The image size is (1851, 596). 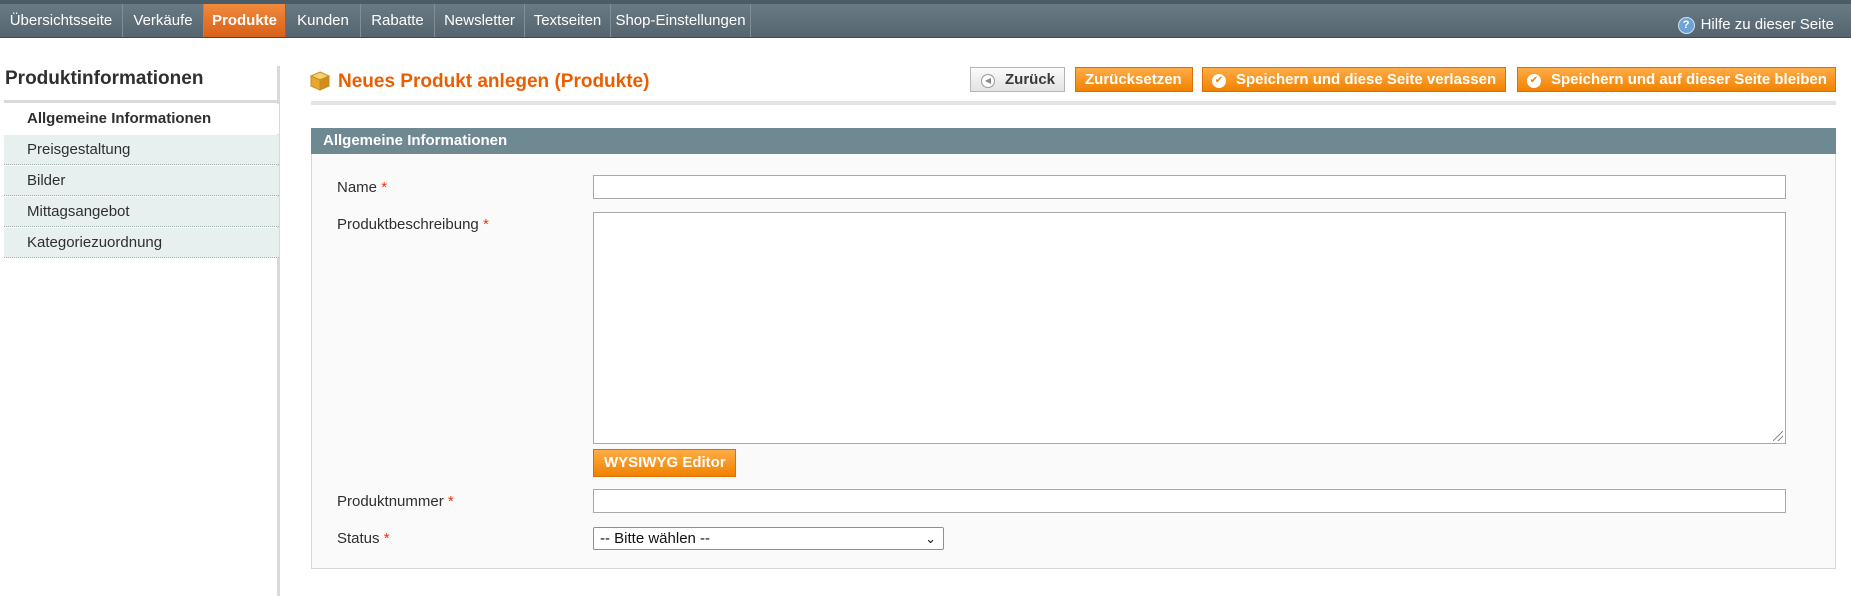 I want to click on sidebar-divider, so click(x=141, y=101).